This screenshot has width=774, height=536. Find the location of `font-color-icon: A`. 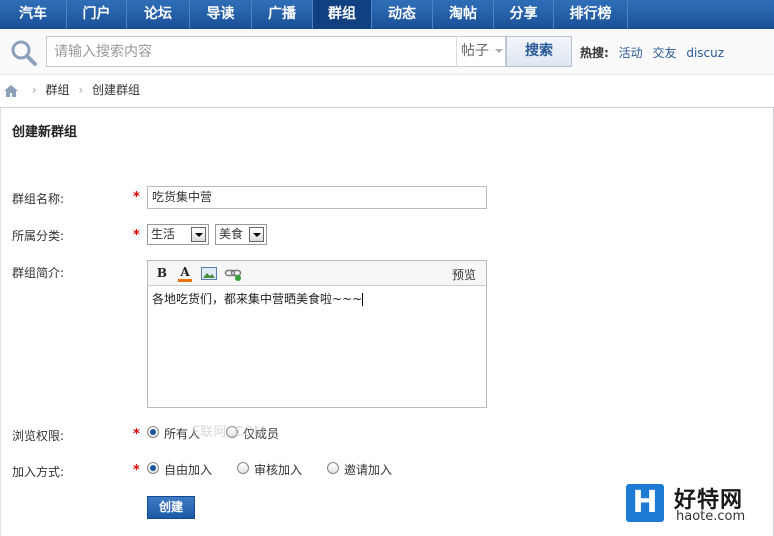

font-color-icon: A is located at coordinates (185, 273).